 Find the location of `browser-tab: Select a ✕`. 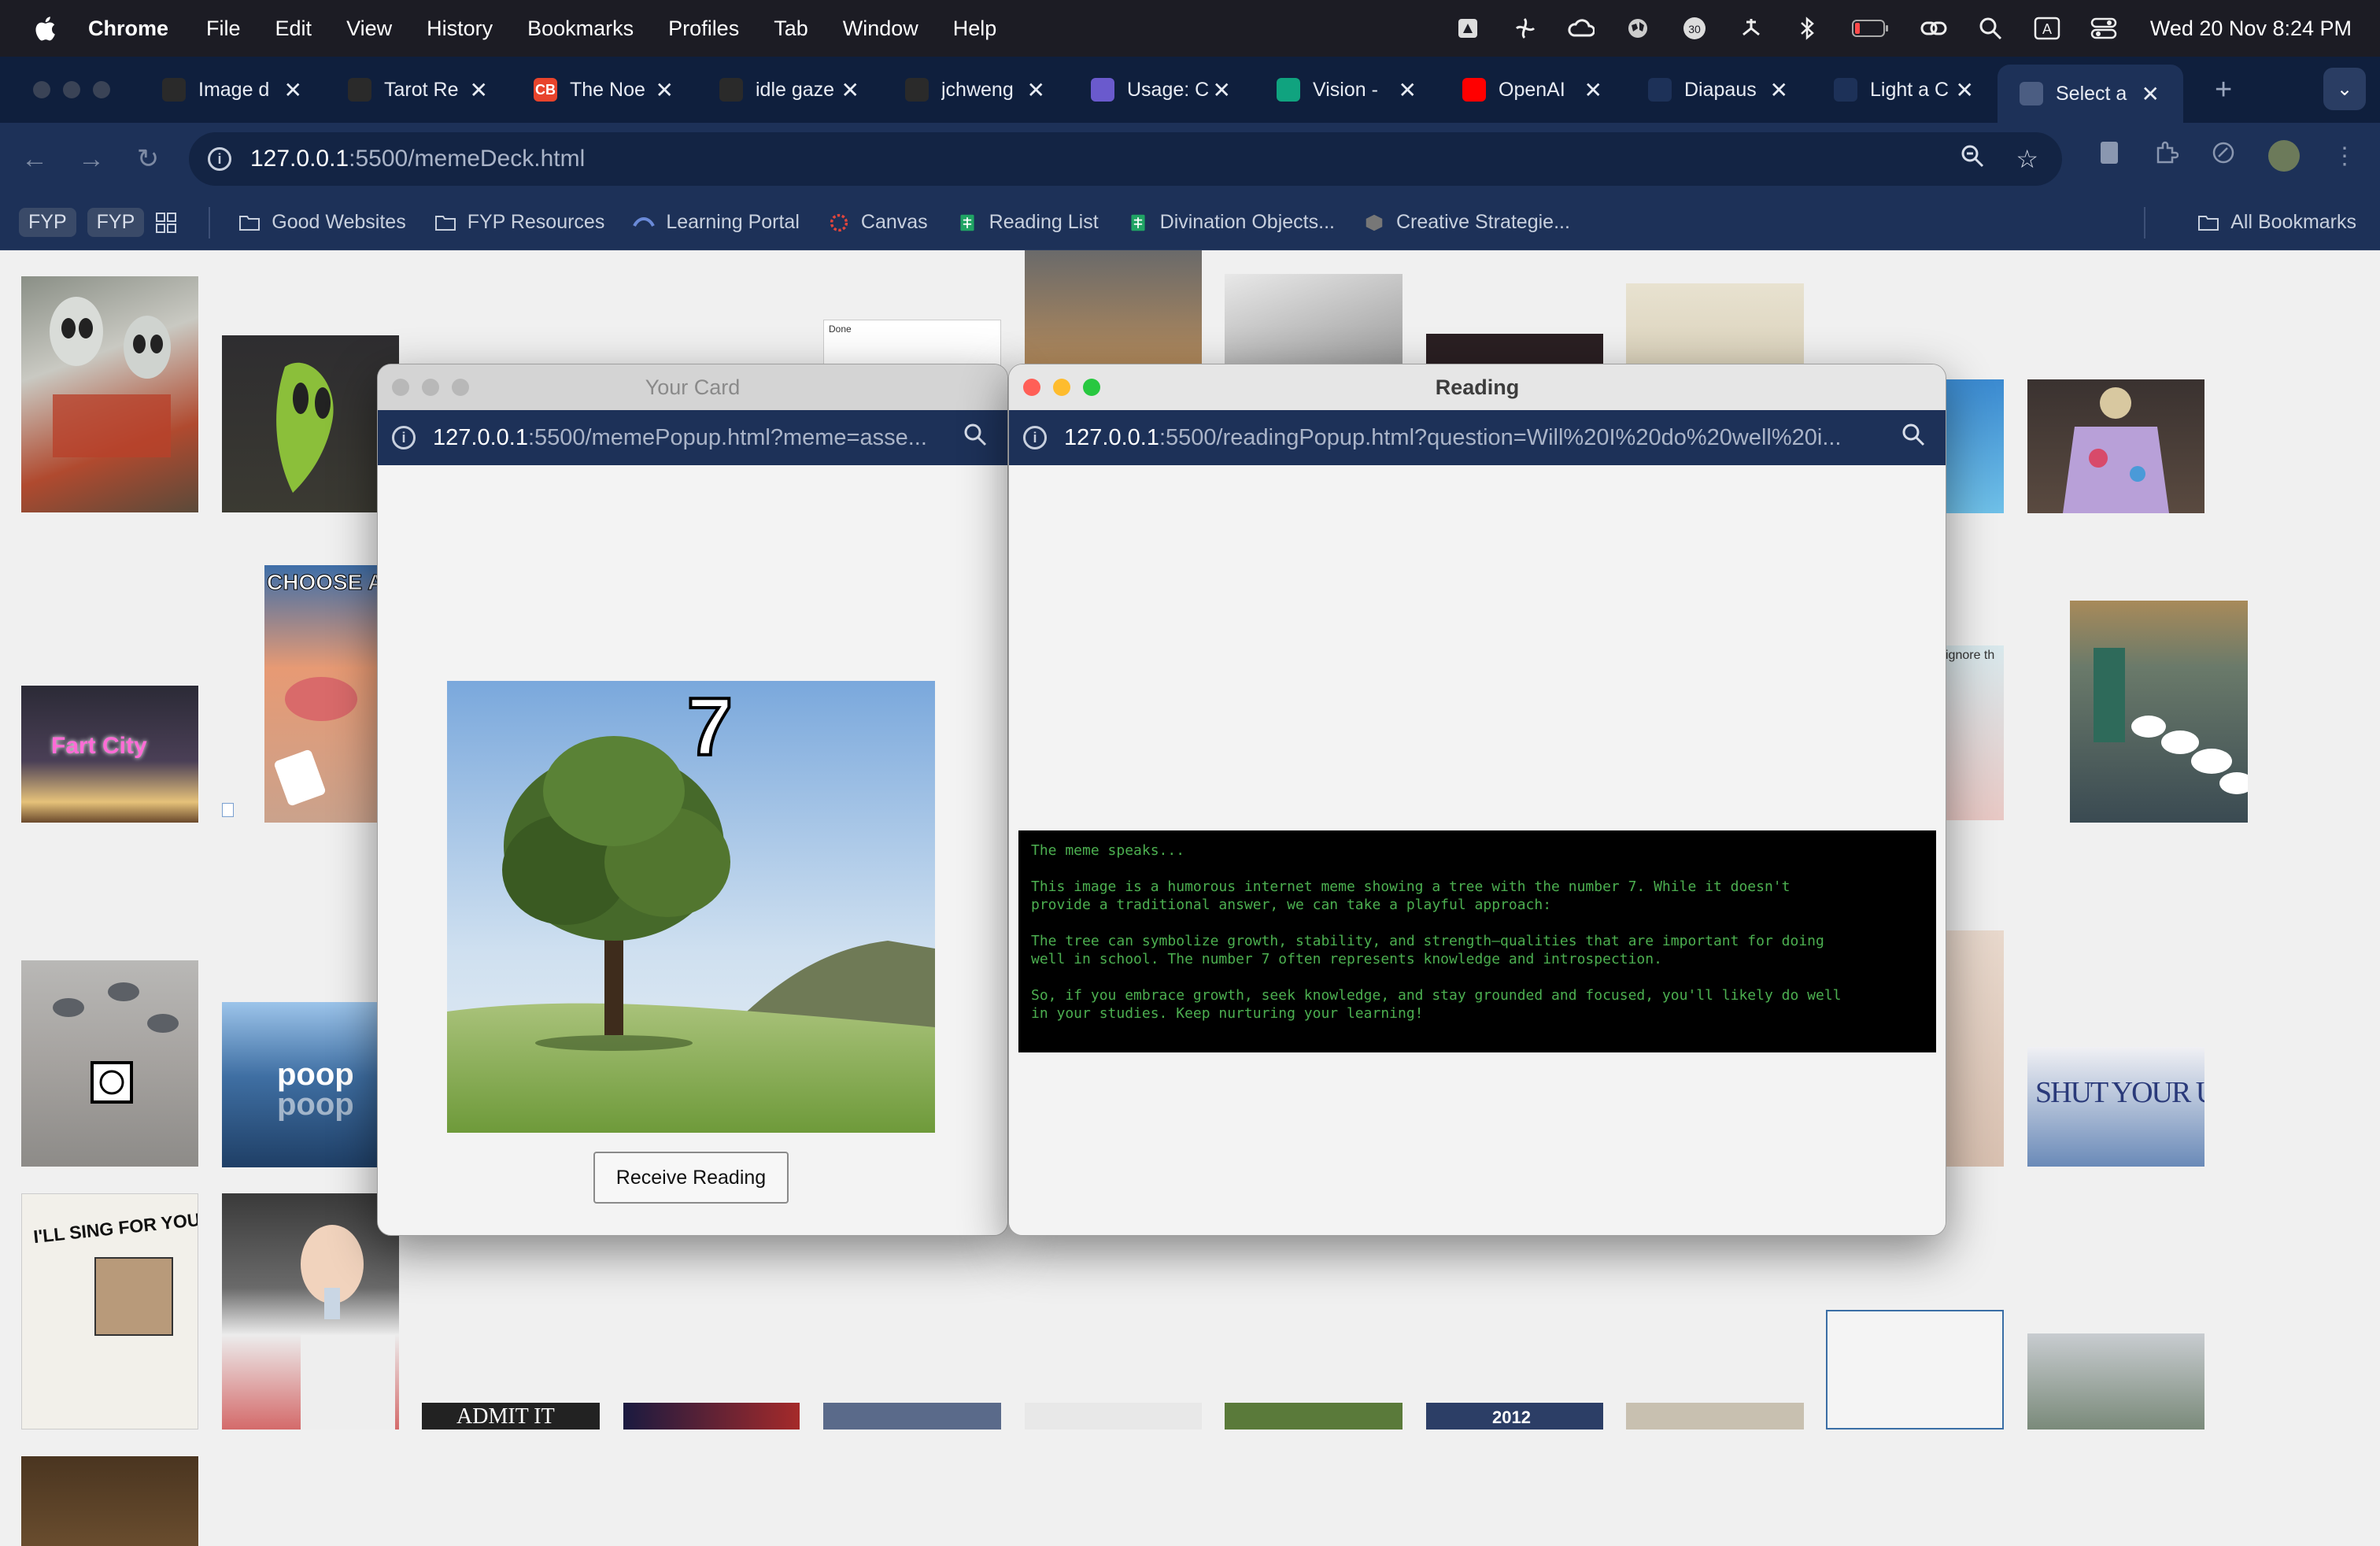

browser-tab: Select a ✕ is located at coordinates (2090, 94).